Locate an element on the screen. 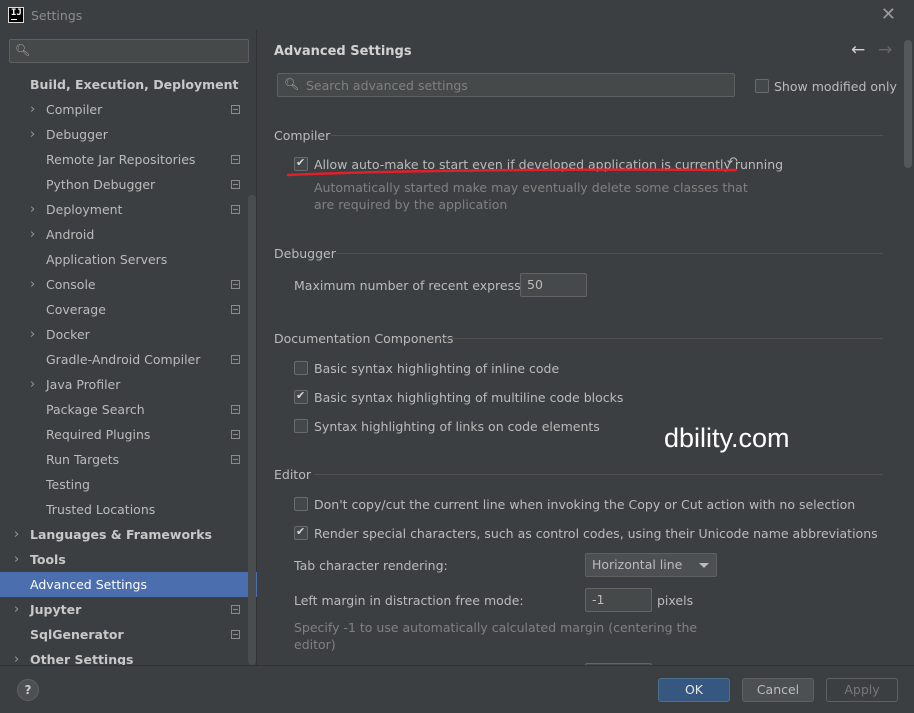  advanced-search-field: 🔍︎ is located at coordinates (506, 85).